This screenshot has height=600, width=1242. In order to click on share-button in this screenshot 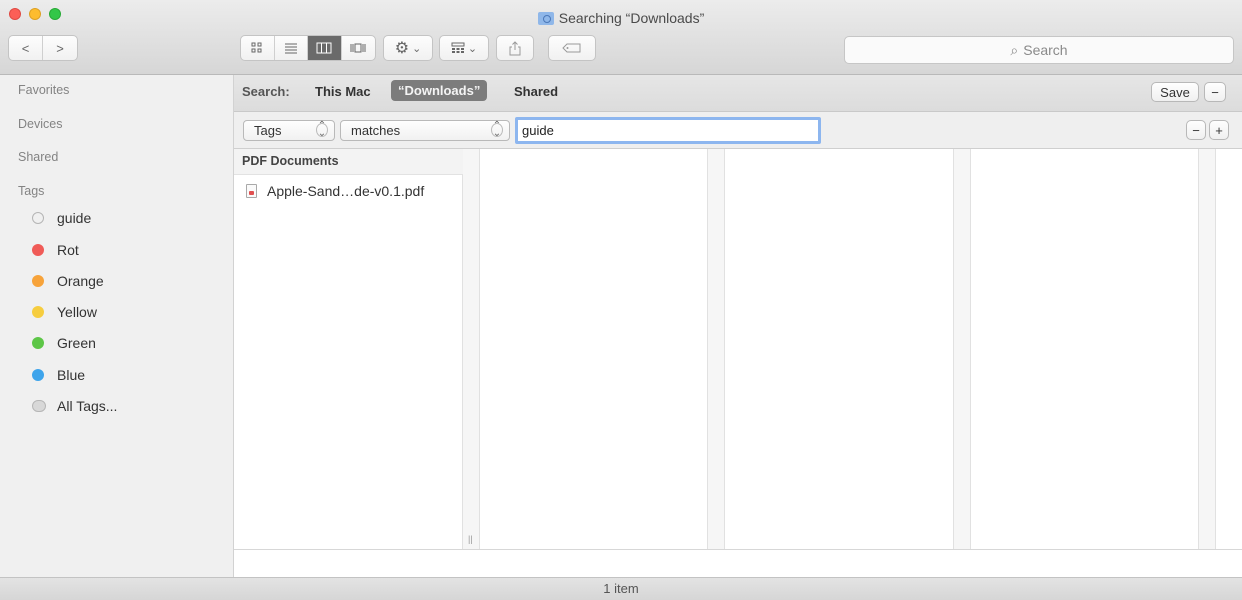, I will do `click(515, 48)`.